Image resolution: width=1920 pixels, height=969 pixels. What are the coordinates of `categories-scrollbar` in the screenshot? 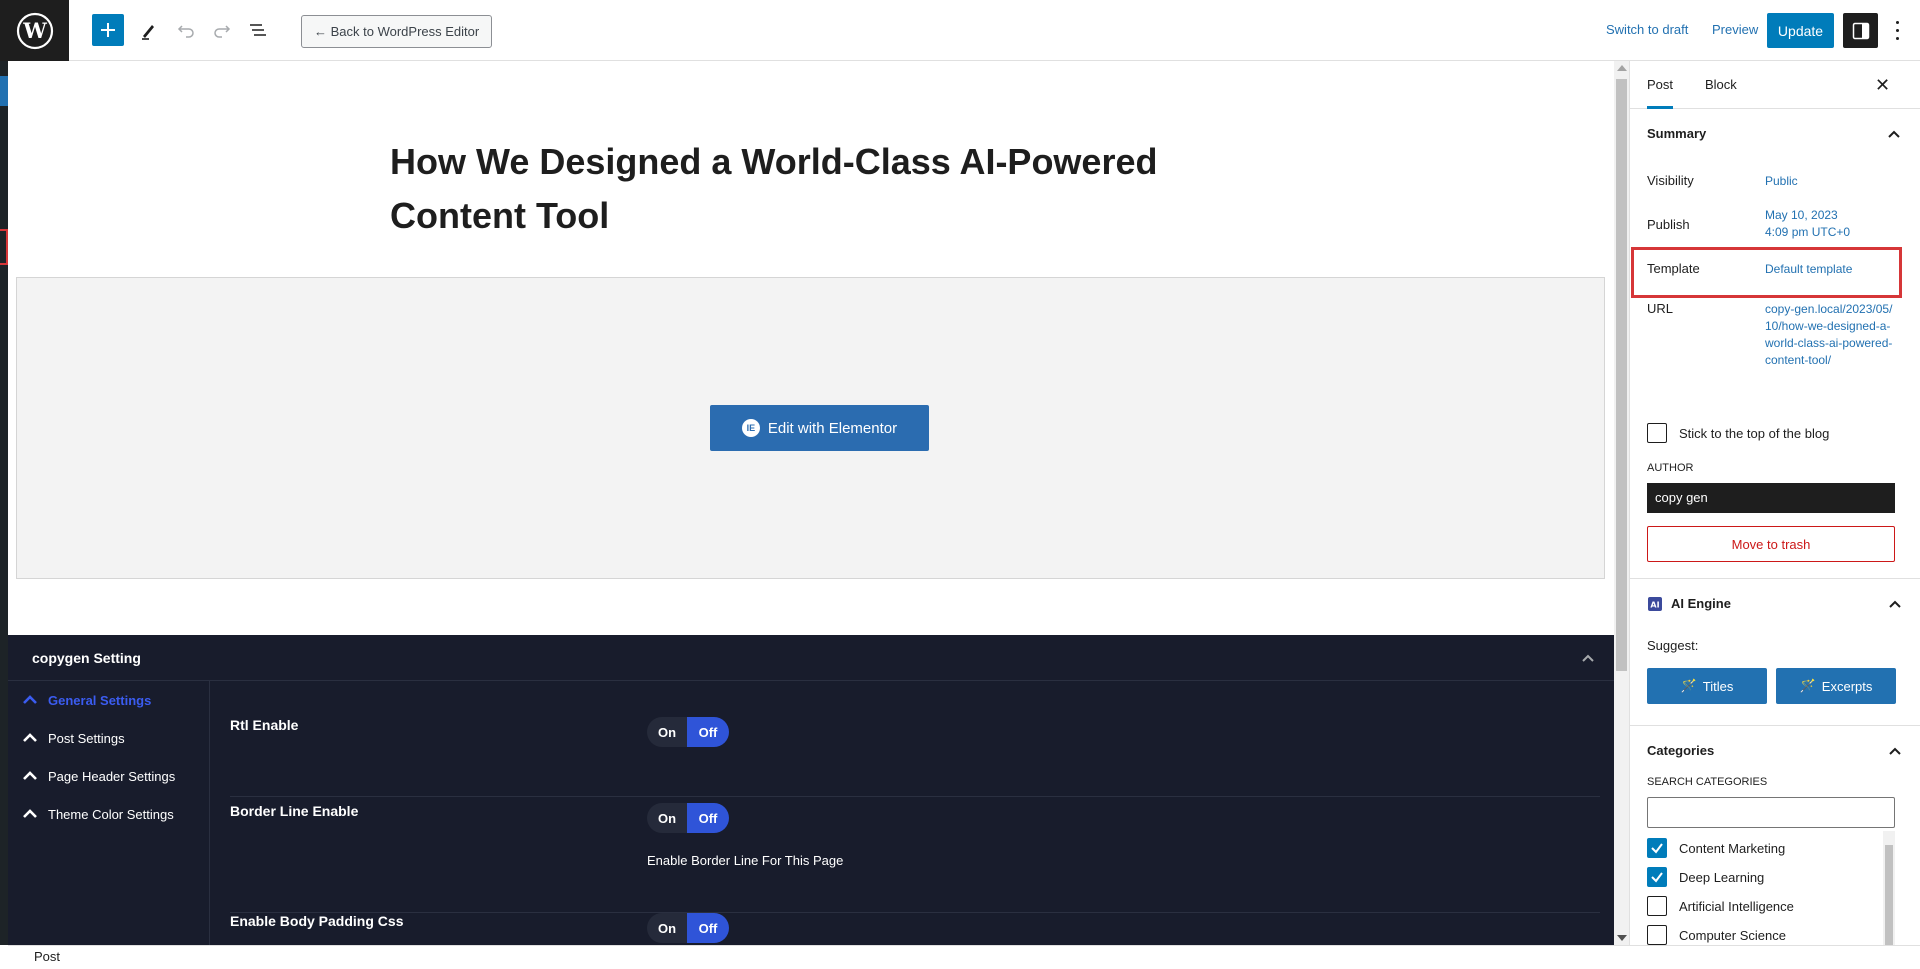 It's located at (1889, 888).